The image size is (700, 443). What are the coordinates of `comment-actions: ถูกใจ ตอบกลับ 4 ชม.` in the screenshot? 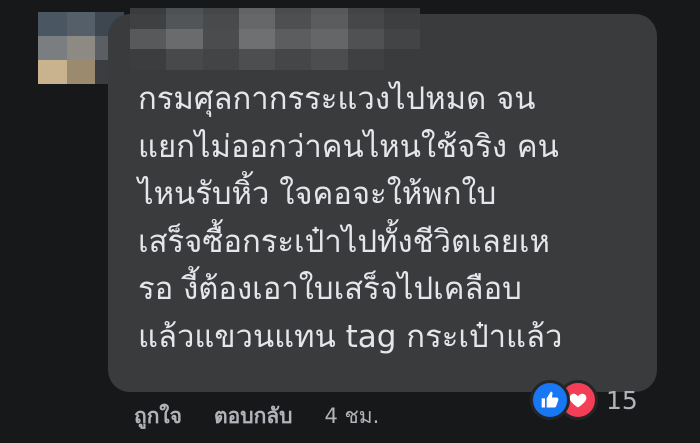 It's located at (256, 416).